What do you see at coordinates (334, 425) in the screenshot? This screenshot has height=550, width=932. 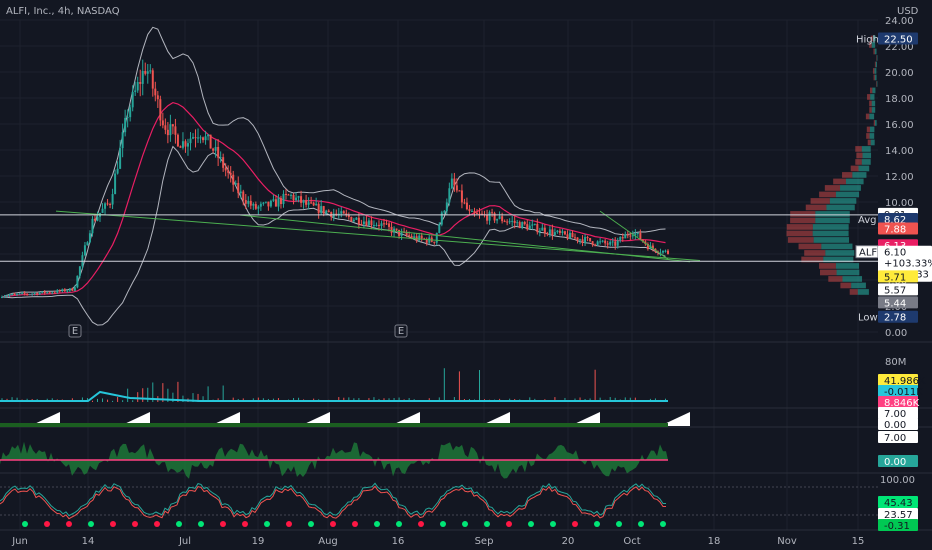 I see `indicator1-band` at bounding box center [334, 425].